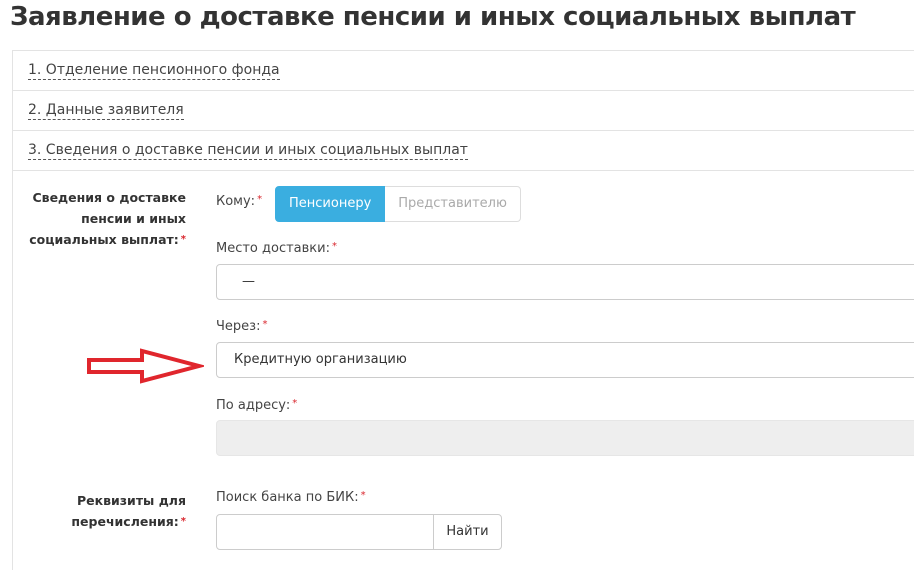  Describe the element at coordinates (565, 438) in the screenshot. I see `address-input` at that location.